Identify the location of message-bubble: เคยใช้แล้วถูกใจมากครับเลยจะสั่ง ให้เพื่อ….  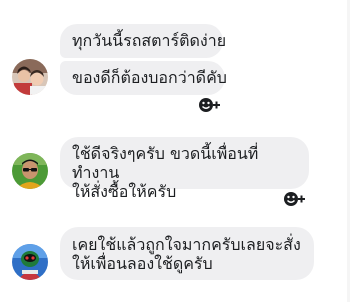
(187, 253).